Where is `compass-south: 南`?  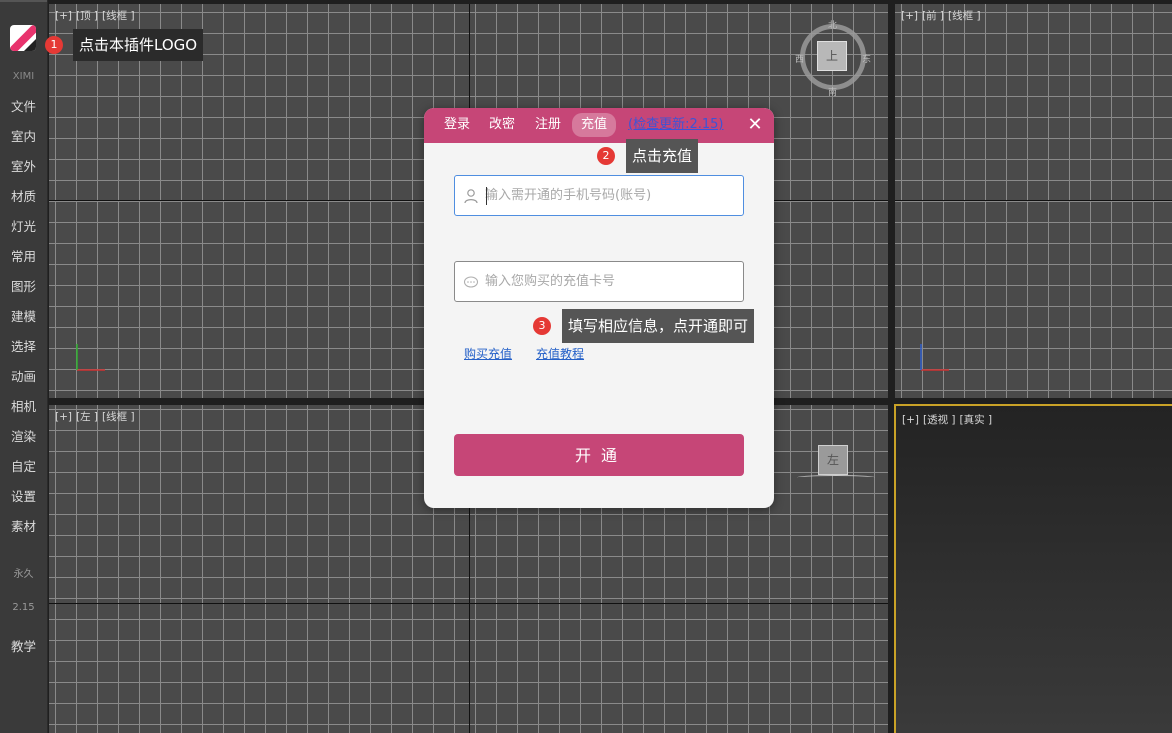 compass-south: 南 is located at coordinates (832, 91).